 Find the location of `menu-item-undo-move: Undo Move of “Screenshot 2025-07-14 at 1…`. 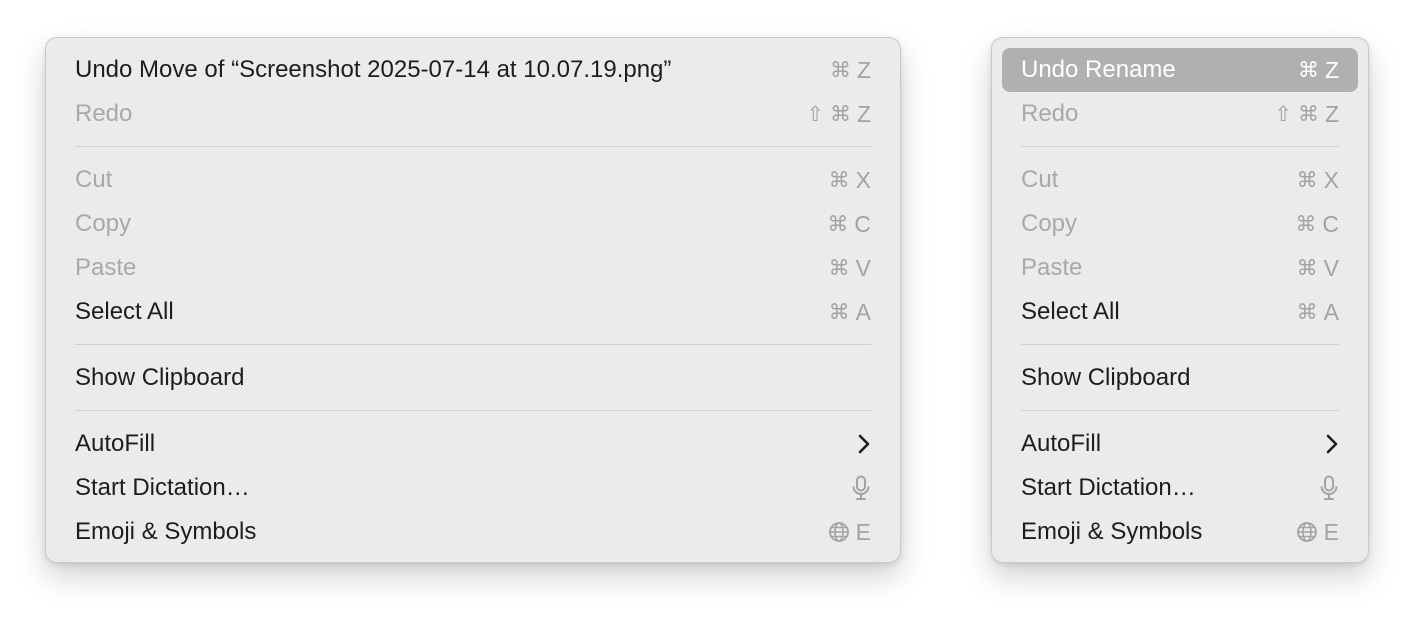

menu-item-undo-move: Undo Move of “Screenshot 2025-07-14 at 1… is located at coordinates (473, 70).